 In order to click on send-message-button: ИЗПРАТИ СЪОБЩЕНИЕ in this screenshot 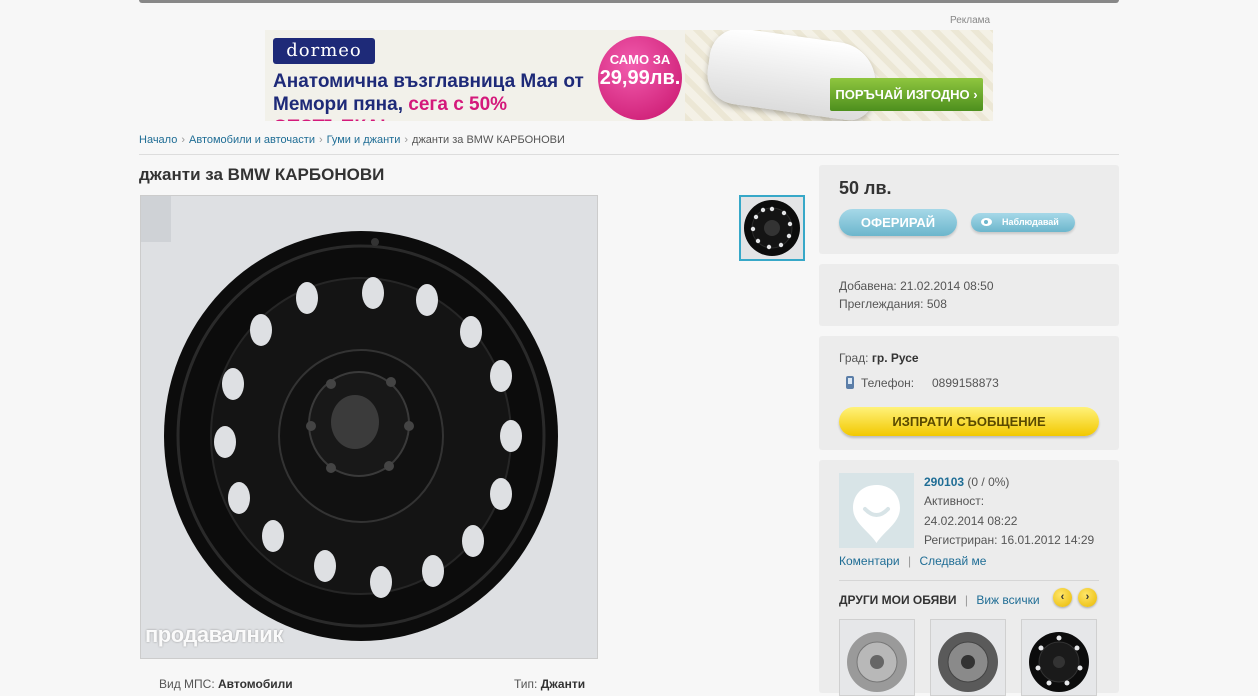, I will do `click(969, 421)`.